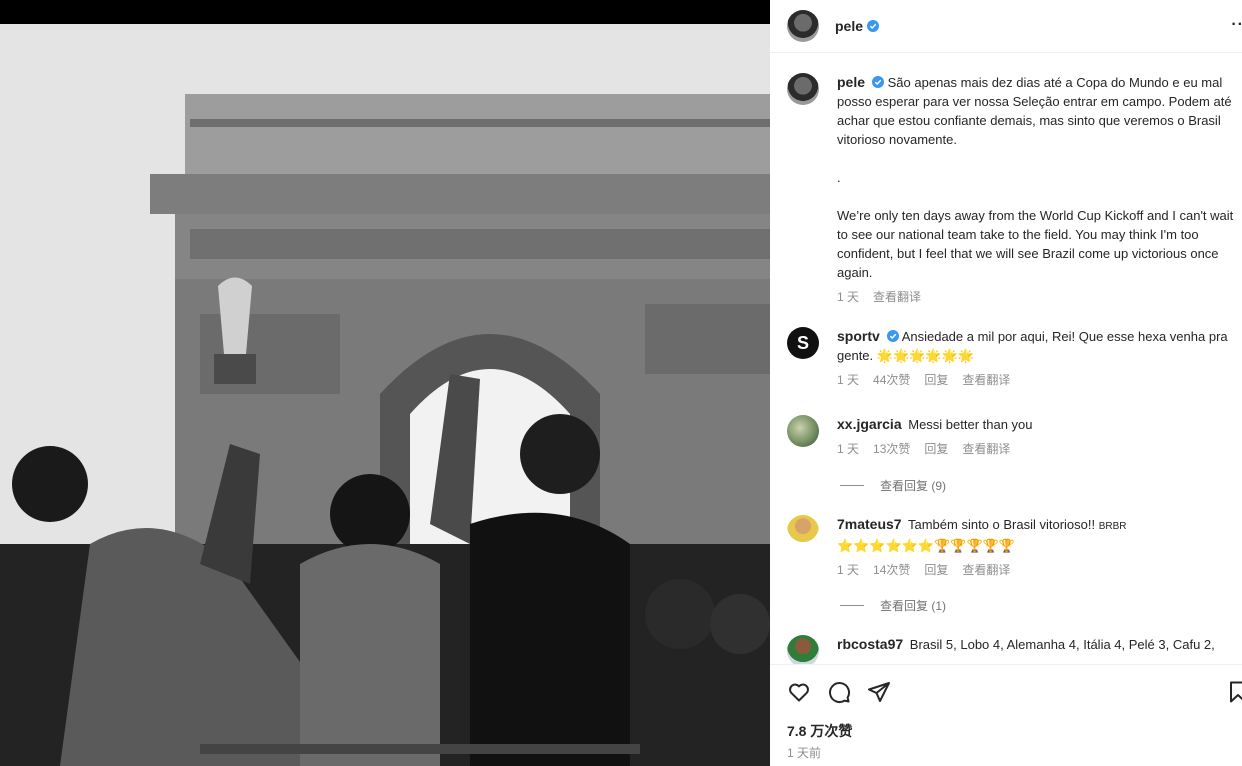  Describe the element at coordinates (839, 692) in the screenshot. I see `comment-icon` at that location.